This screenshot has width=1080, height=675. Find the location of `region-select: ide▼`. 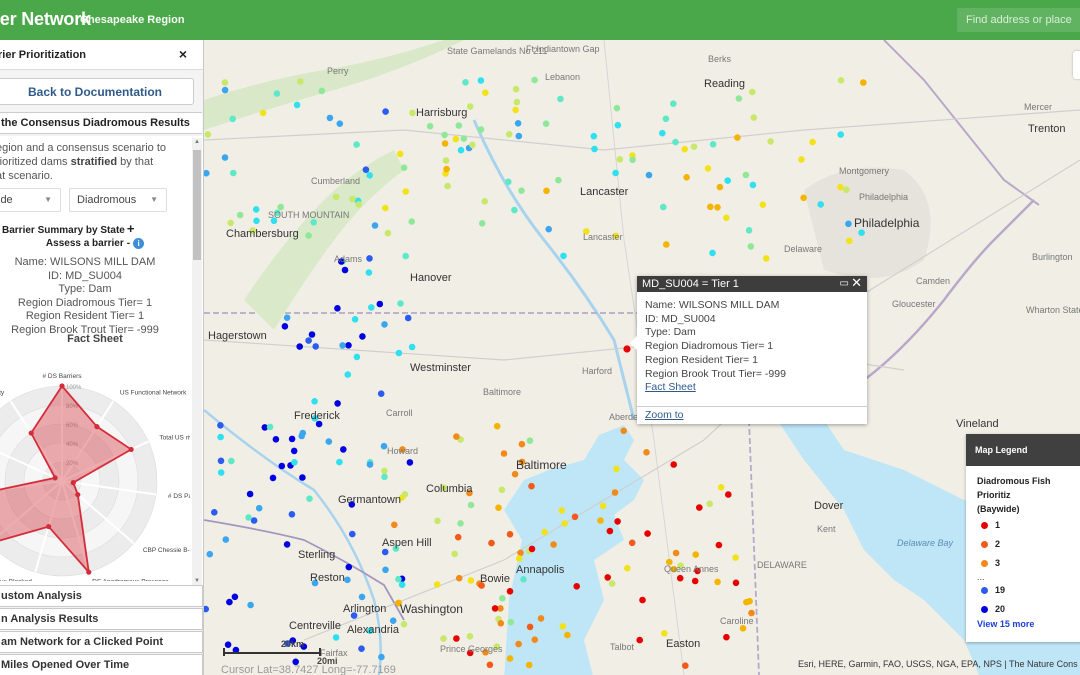

region-select: ide▼ is located at coordinates (30, 200).